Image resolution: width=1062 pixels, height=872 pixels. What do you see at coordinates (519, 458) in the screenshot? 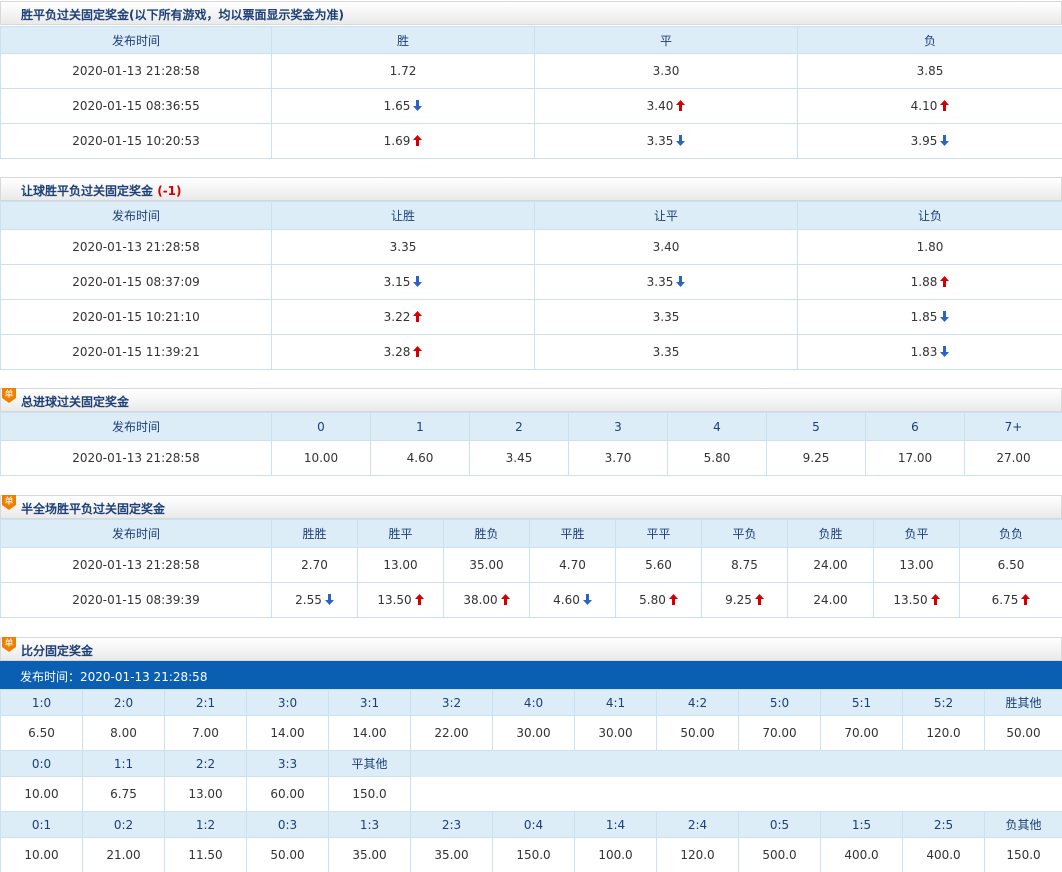
I see `odds-cell: 3.45` at bounding box center [519, 458].